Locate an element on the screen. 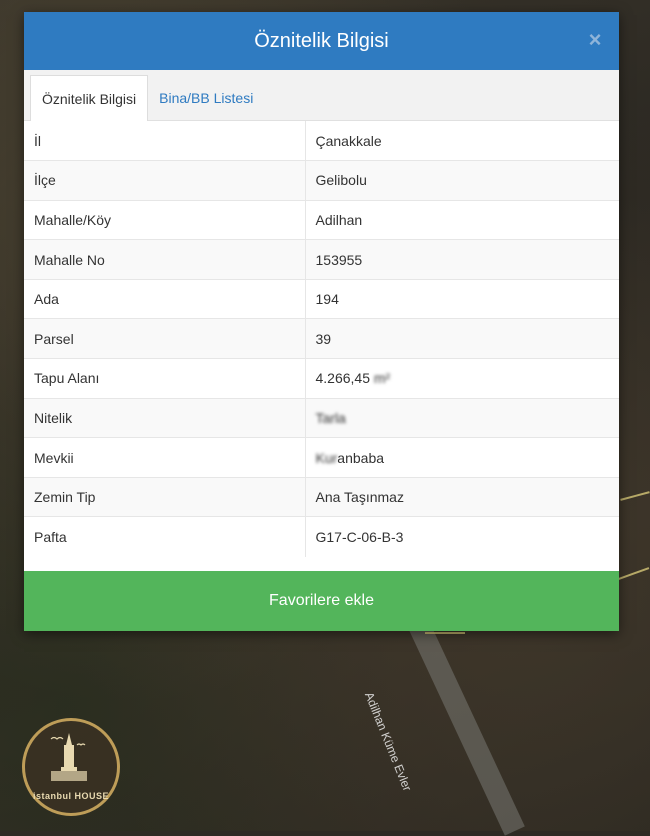  attribute-key: Zemin Tip is located at coordinates (165, 496).